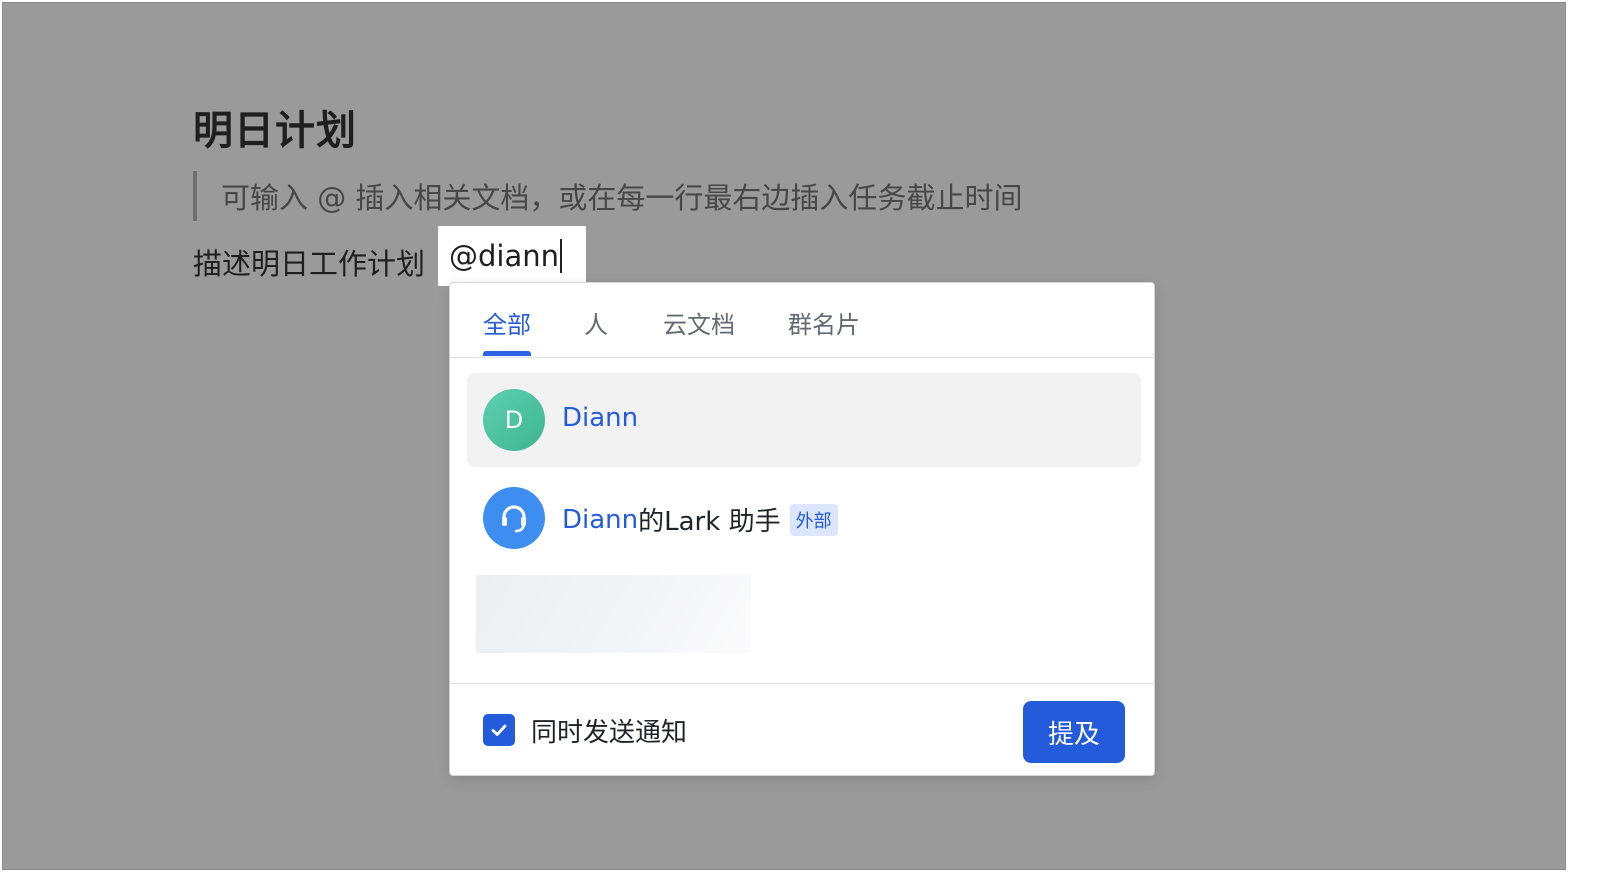  What do you see at coordinates (507, 322) in the screenshot?
I see `tab-all: 全部` at bounding box center [507, 322].